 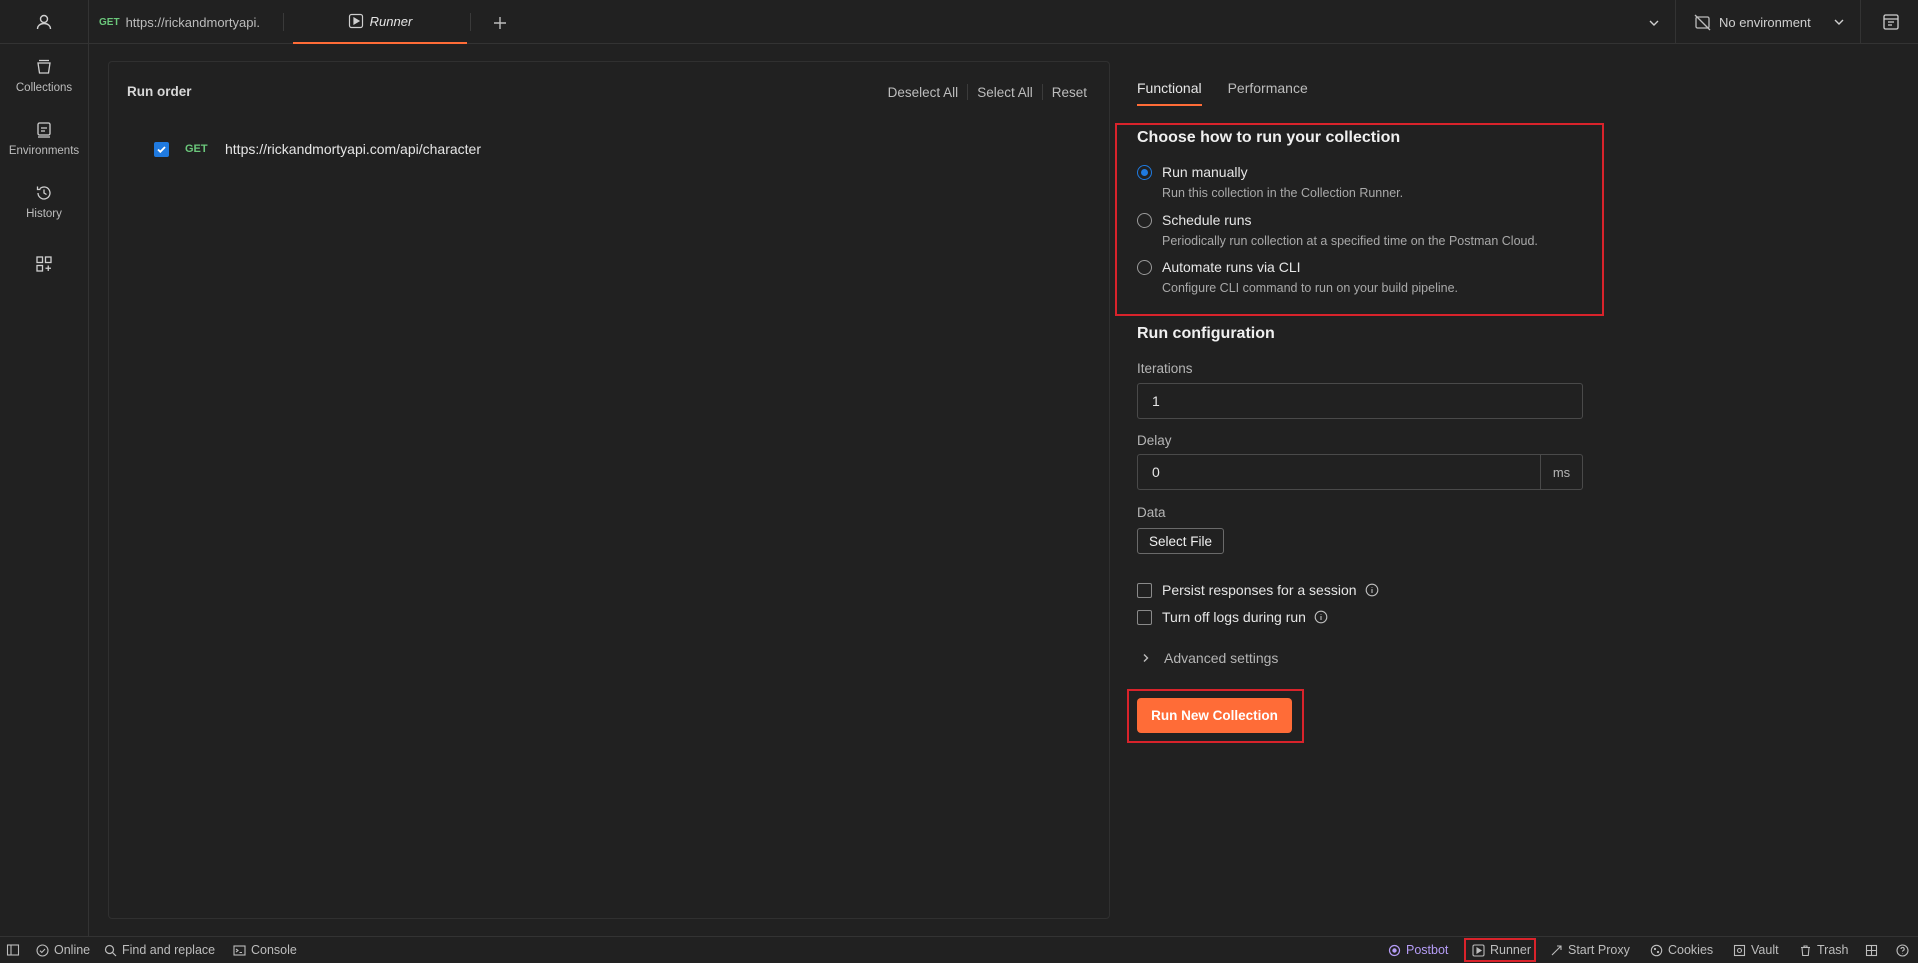 I want to click on online-status: Online, so click(x=63, y=950).